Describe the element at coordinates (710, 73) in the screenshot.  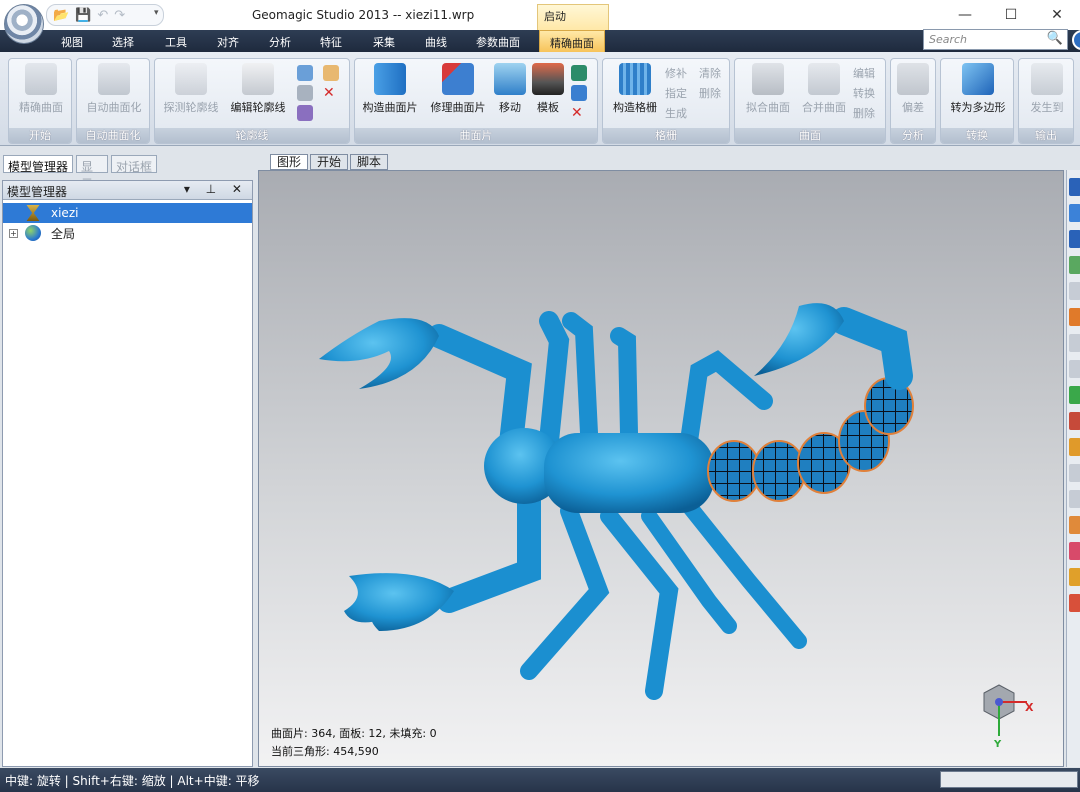
I see `clear-small-button: 清除` at that location.